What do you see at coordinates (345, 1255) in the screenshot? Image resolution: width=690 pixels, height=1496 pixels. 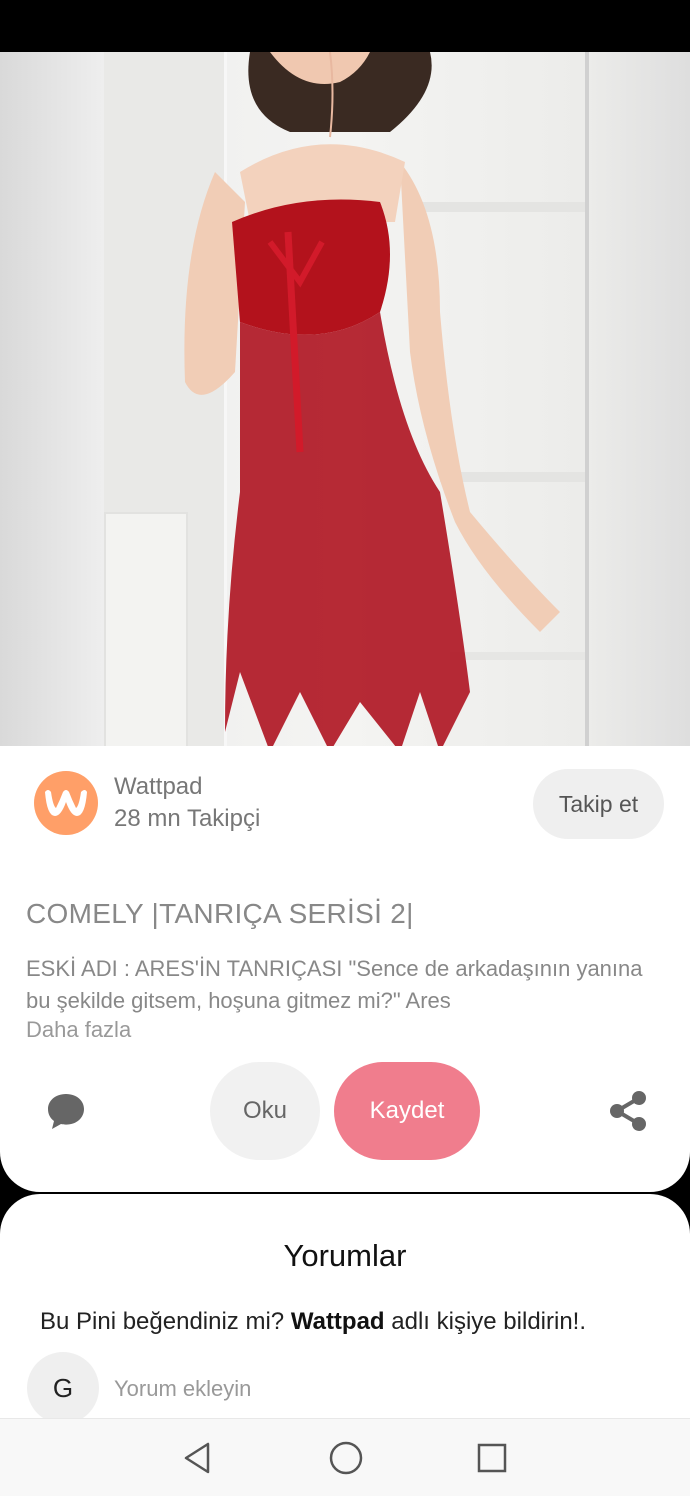 I see `comments-title: Yorumlar` at bounding box center [345, 1255].